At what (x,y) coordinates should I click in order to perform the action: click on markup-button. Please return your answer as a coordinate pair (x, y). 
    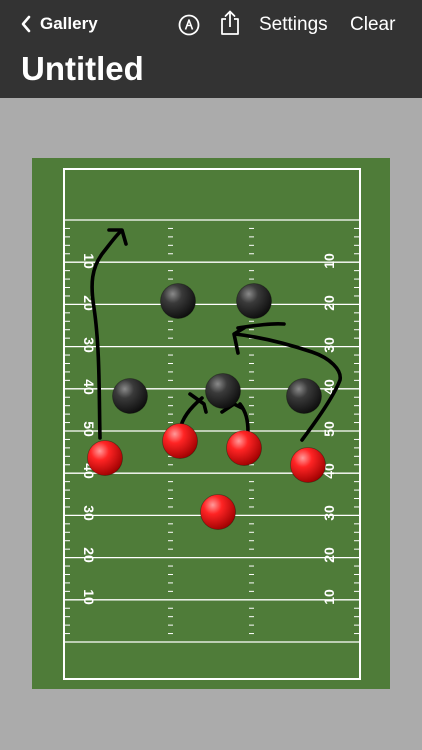
    Looking at the image, I should click on (189, 25).